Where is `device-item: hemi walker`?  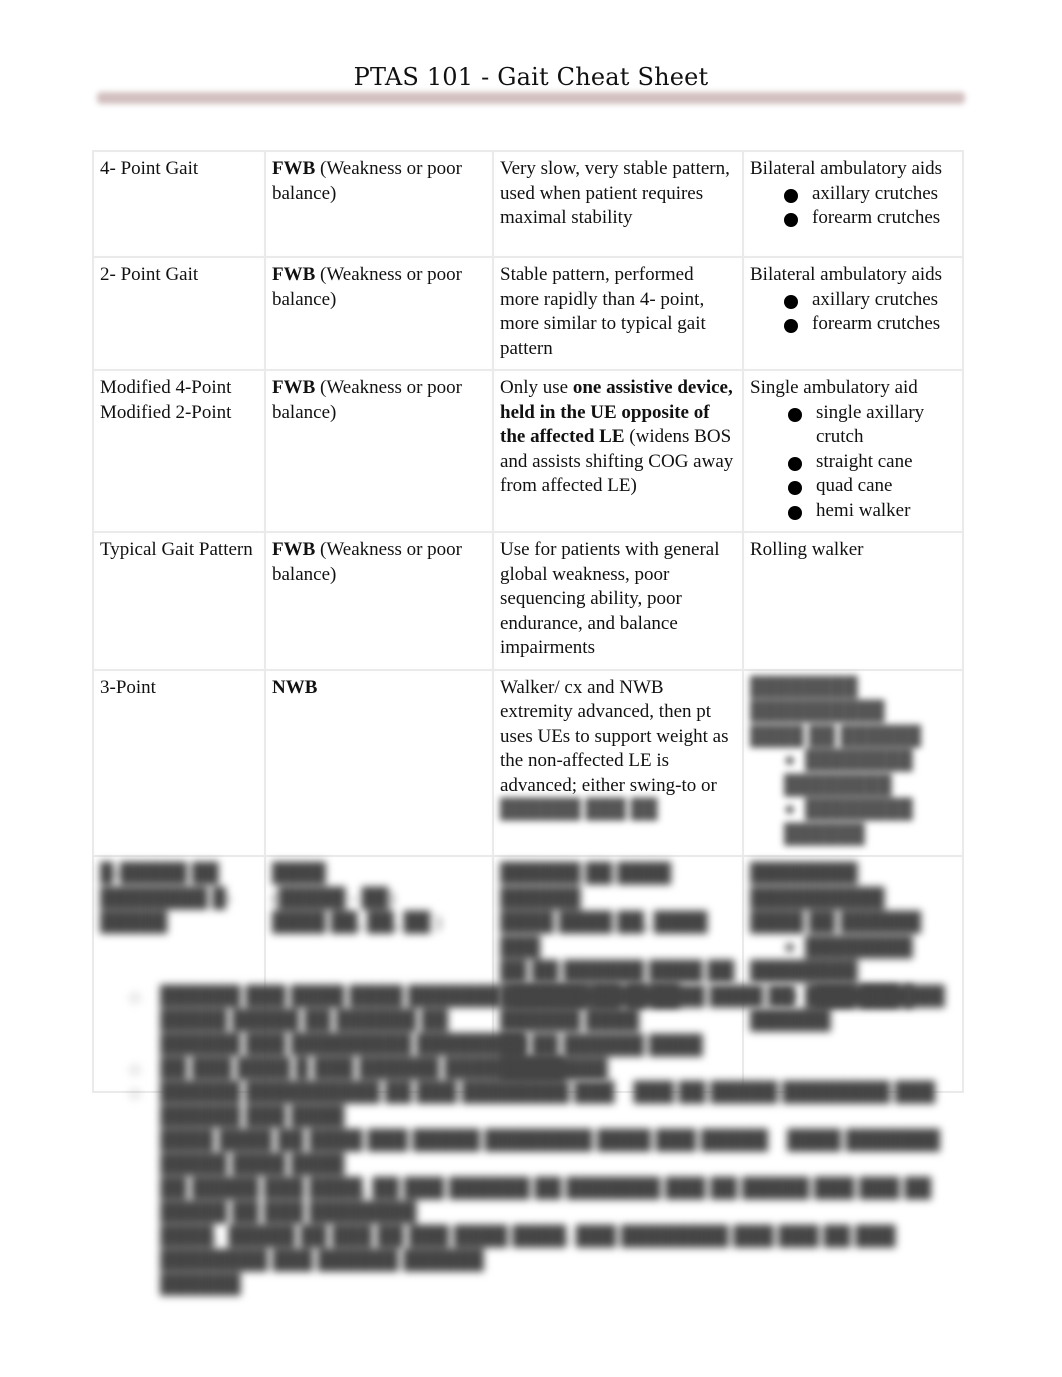 device-item: hemi walker is located at coordinates (872, 511).